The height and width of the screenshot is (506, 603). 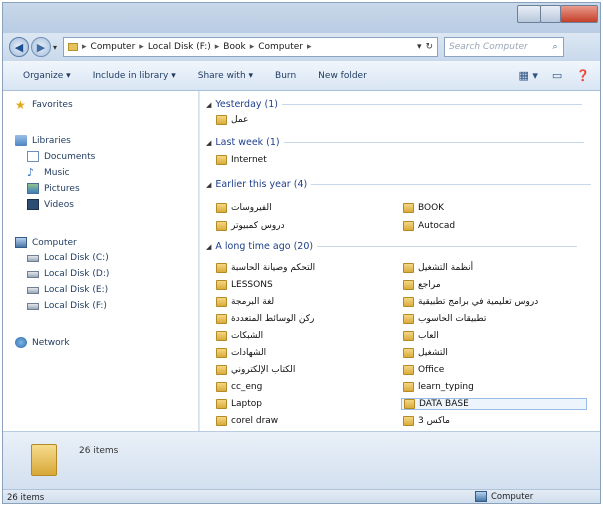 I want to click on nav-favorites: ★ Favorites, so click(x=44, y=105).